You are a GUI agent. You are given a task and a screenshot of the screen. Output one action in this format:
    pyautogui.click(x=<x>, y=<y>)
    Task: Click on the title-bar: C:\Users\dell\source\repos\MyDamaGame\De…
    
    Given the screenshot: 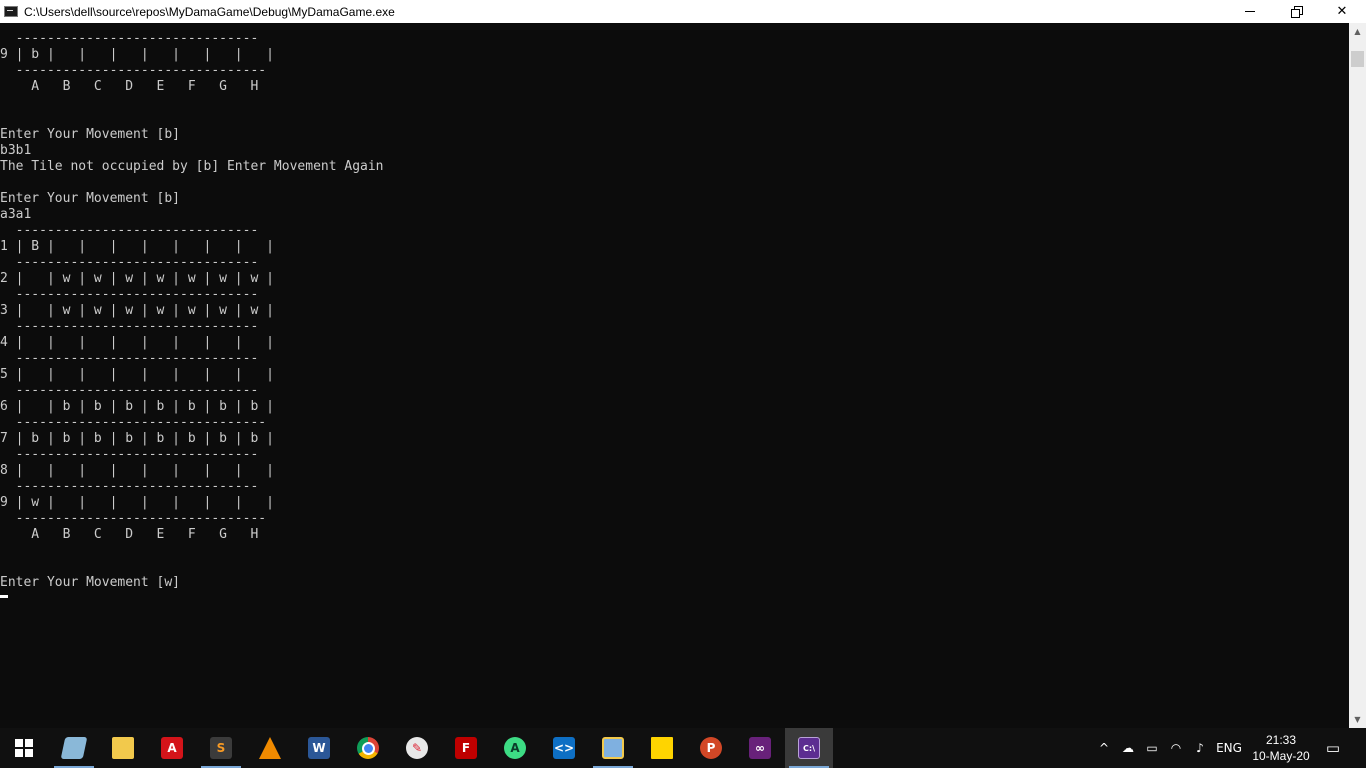 What is the action you would take?
    pyautogui.click(x=683, y=11)
    